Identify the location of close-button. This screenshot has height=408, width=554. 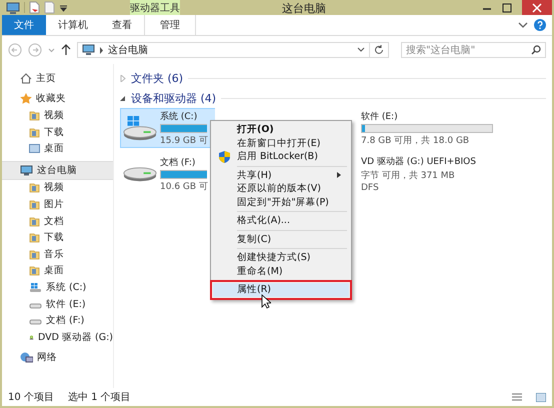
(537, 7).